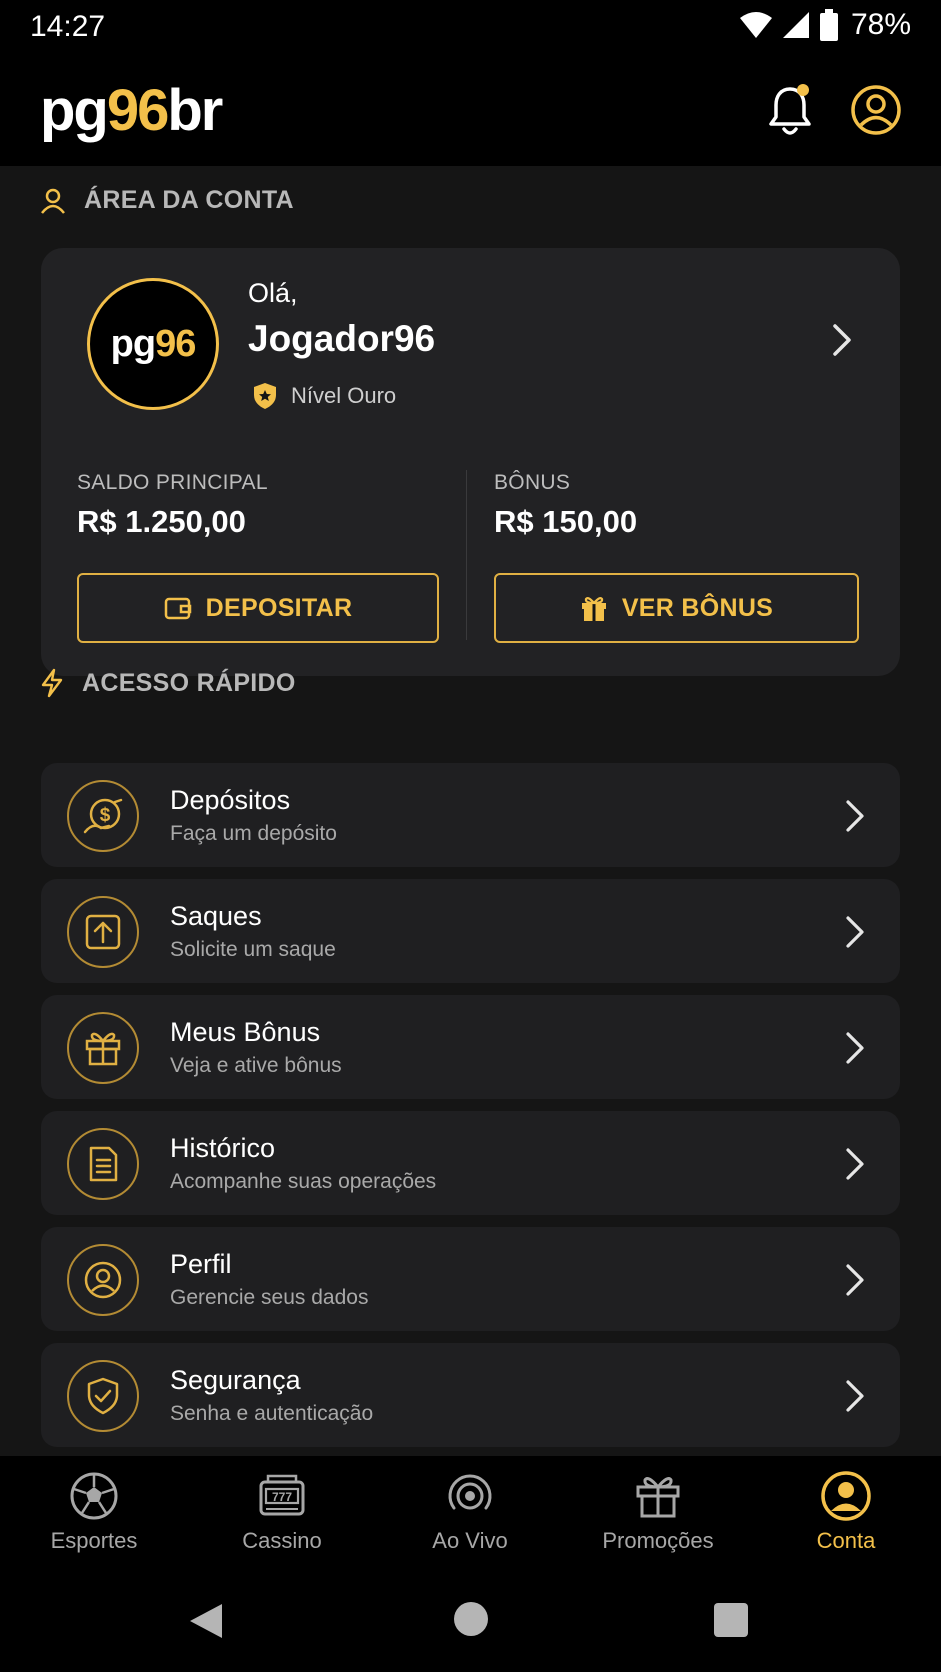  I want to click on view-bonus-label: VER BÔNUS, so click(697, 607).